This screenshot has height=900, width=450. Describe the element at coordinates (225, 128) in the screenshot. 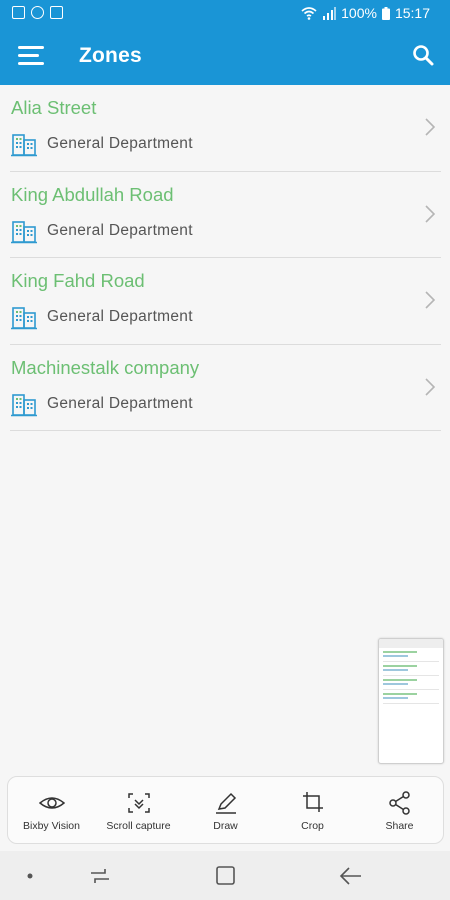

I see `list-item: Alia Street General Department` at that location.